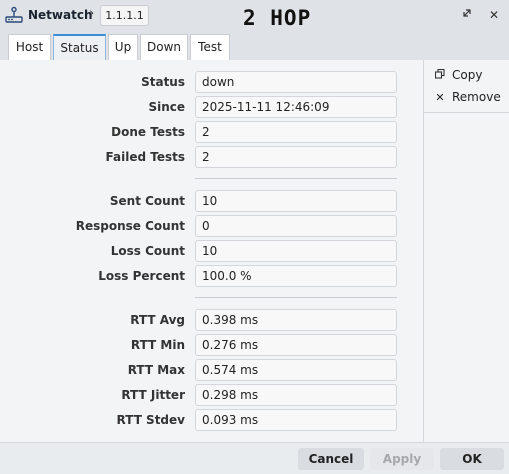 The image size is (509, 474). Describe the element at coordinates (467, 75) in the screenshot. I see `copy-label: Copy` at that location.